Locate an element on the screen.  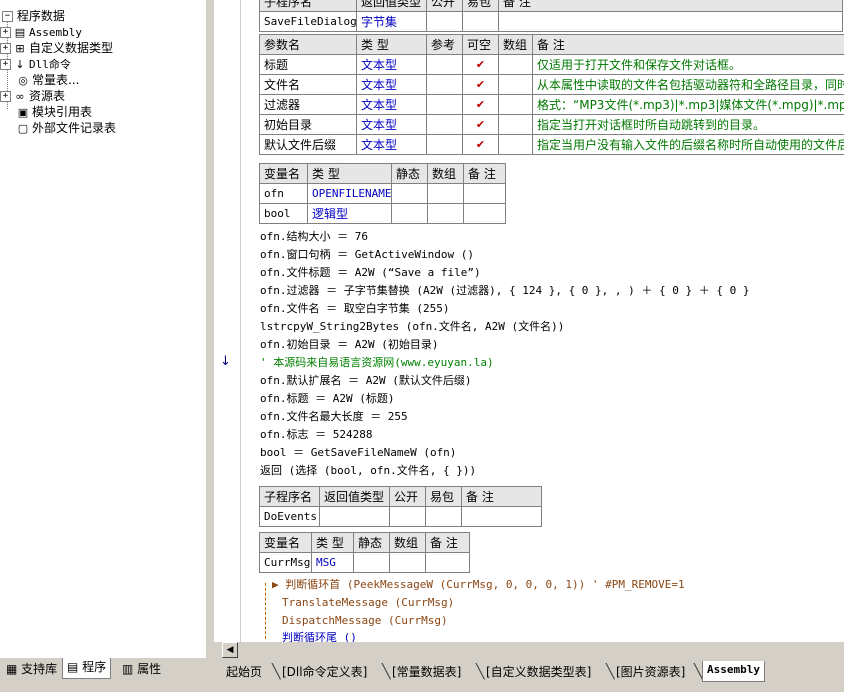
table-row: bool 逻辑型 is located at coordinates (382, 213).